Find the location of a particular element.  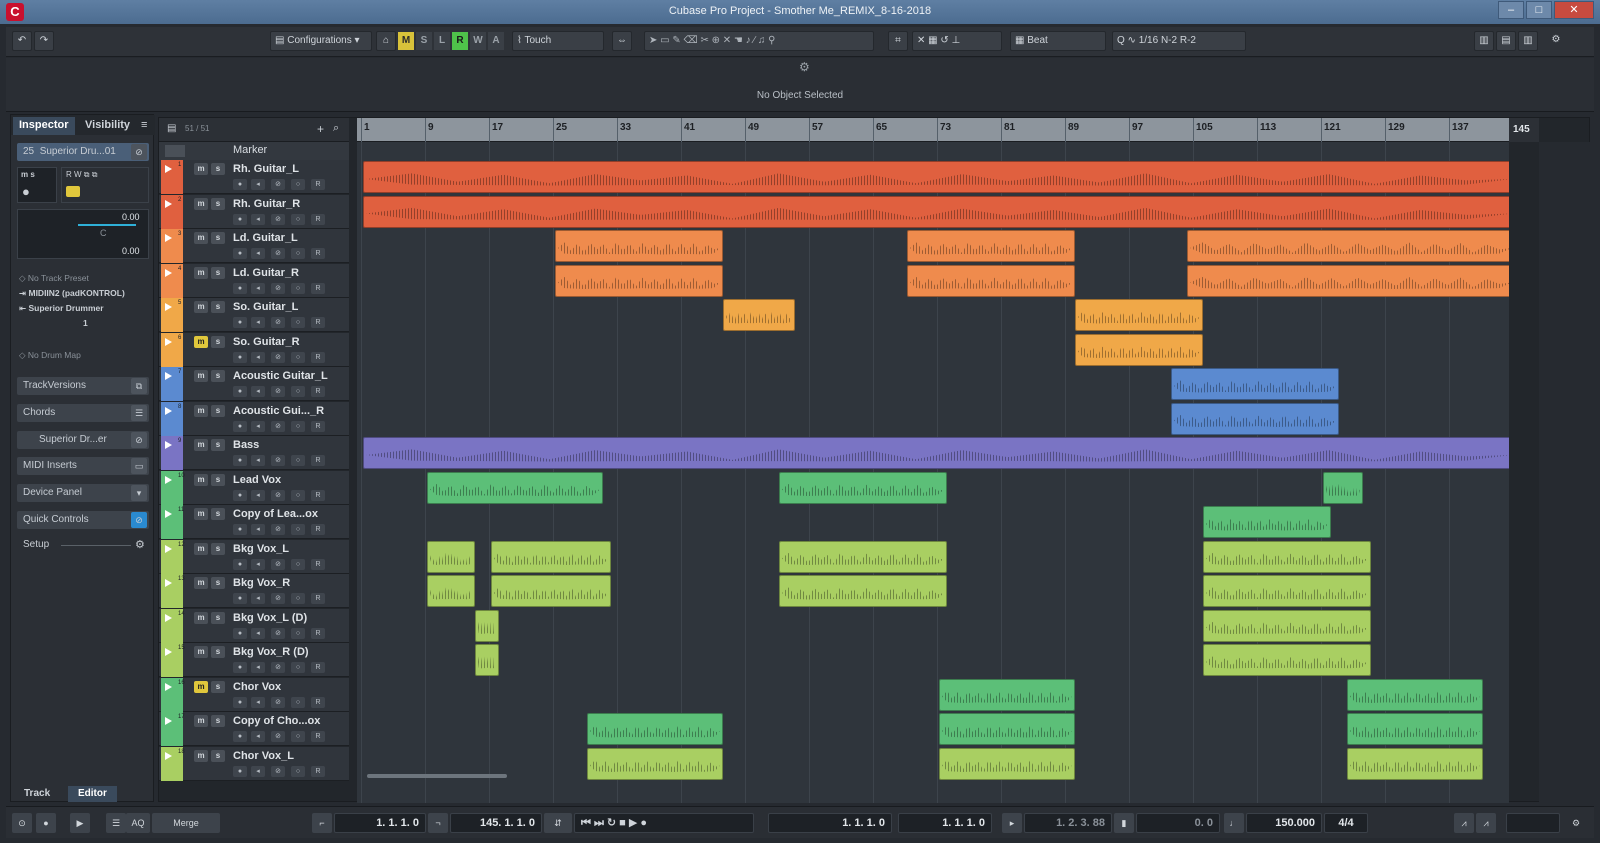

snap-toggle-icon: ⌗ is located at coordinates (898, 41).